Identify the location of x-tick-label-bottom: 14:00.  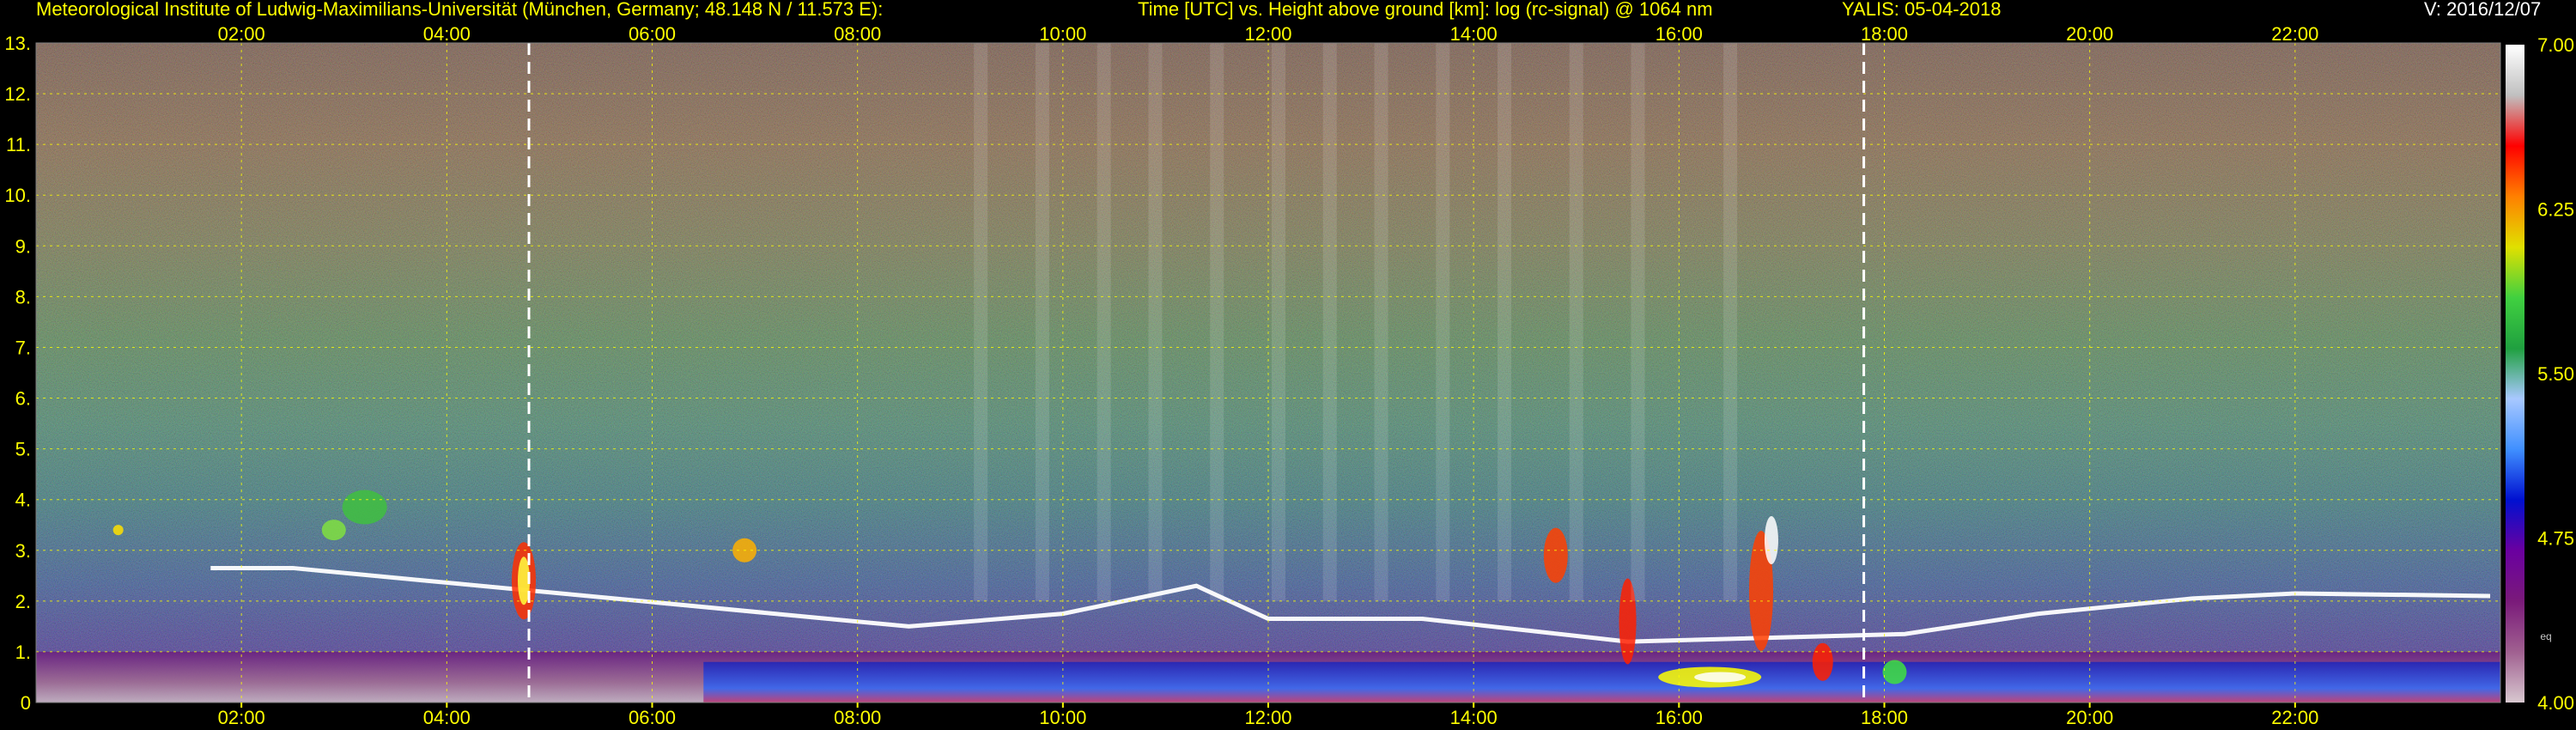
(1474, 717).